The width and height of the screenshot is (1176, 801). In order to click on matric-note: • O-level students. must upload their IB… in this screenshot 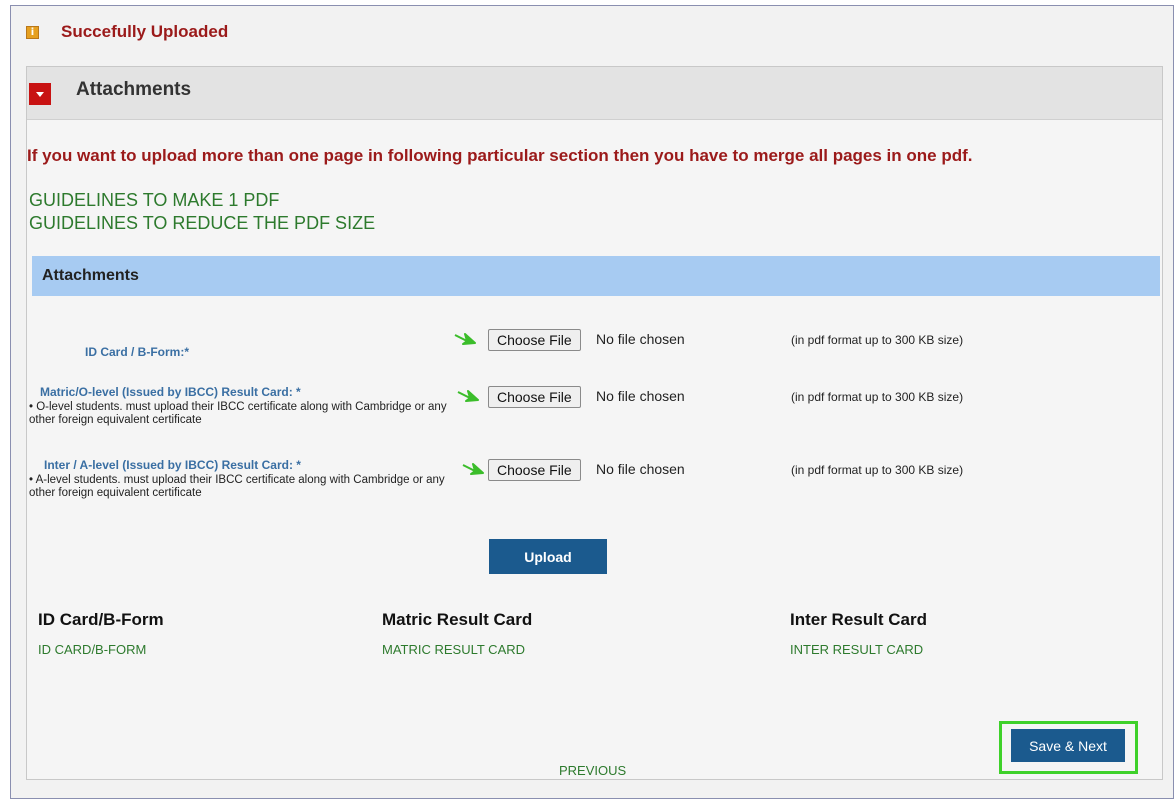, I will do `click(238, 413)`.